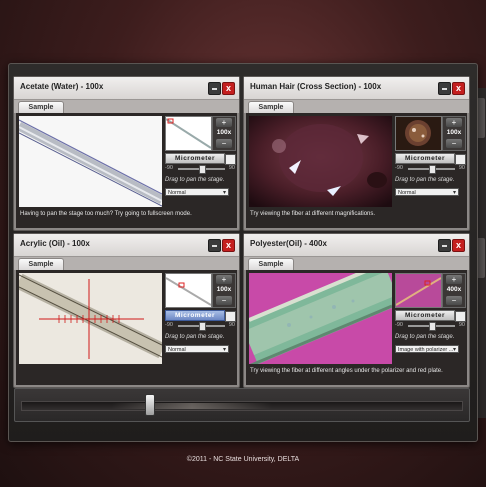  I want to click on zoom-control: + 400x −, so click(454, 290).